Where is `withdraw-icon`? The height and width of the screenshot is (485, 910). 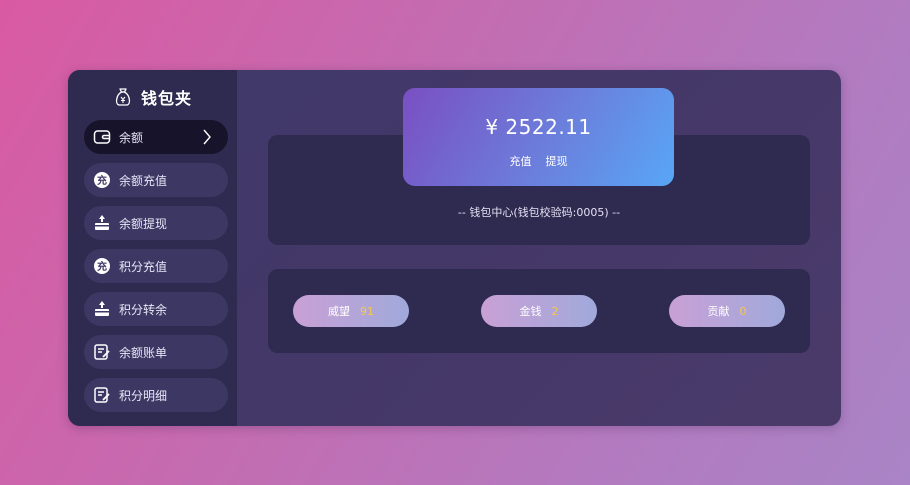
withdraw-icon is located at coordinates (102, 223).